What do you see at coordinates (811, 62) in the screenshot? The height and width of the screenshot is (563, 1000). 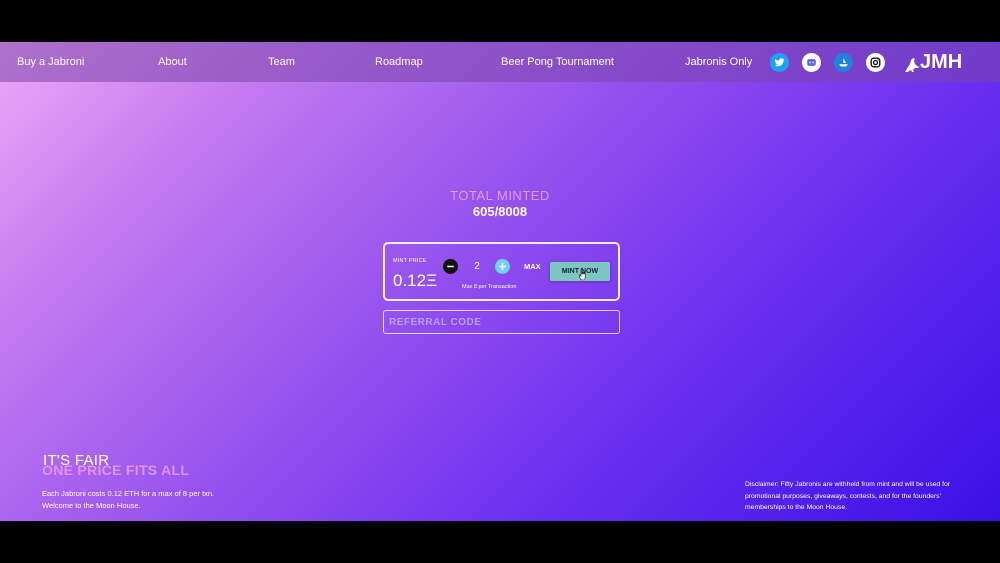 I see `discord-icon` at bounding box center [811, 62].